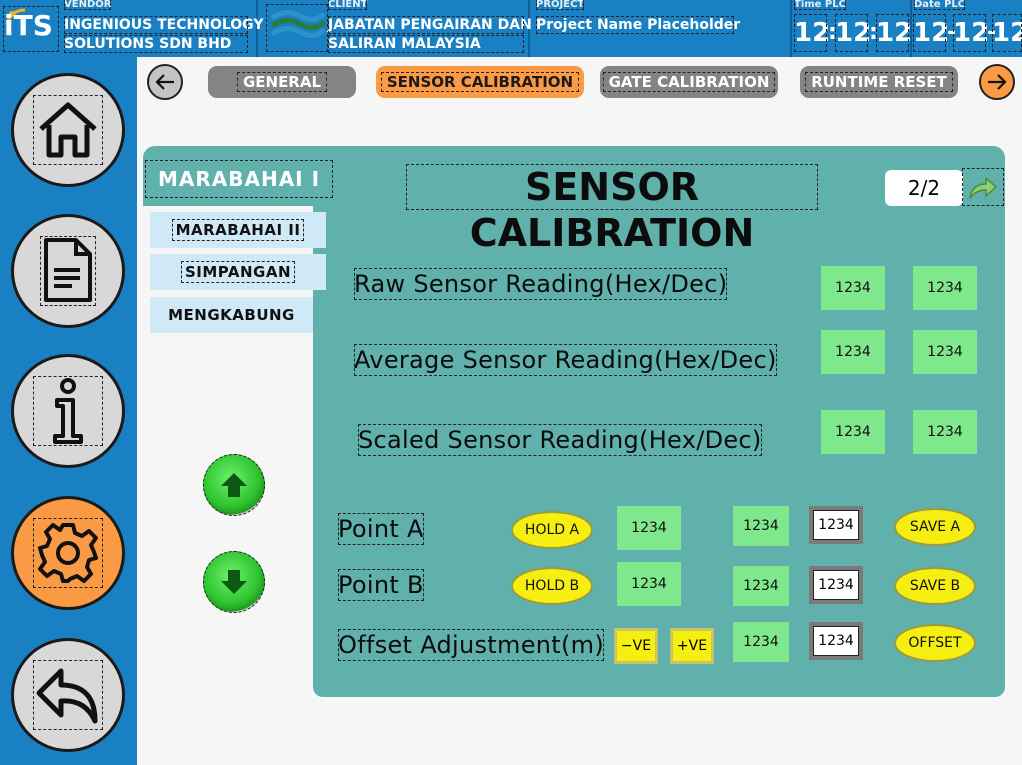 The image size is (1022, 765). I want to click on point-a-label: Point A, so click(381, 529).